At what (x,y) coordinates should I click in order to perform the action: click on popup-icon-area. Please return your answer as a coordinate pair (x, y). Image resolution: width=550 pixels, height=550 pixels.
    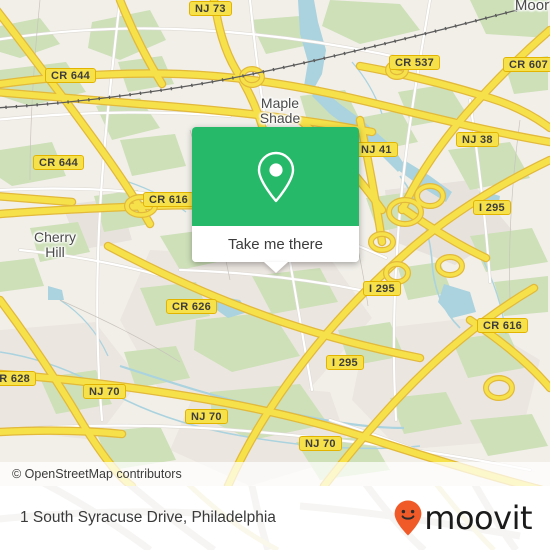
    Looking at the image, I should click on (275, 176).